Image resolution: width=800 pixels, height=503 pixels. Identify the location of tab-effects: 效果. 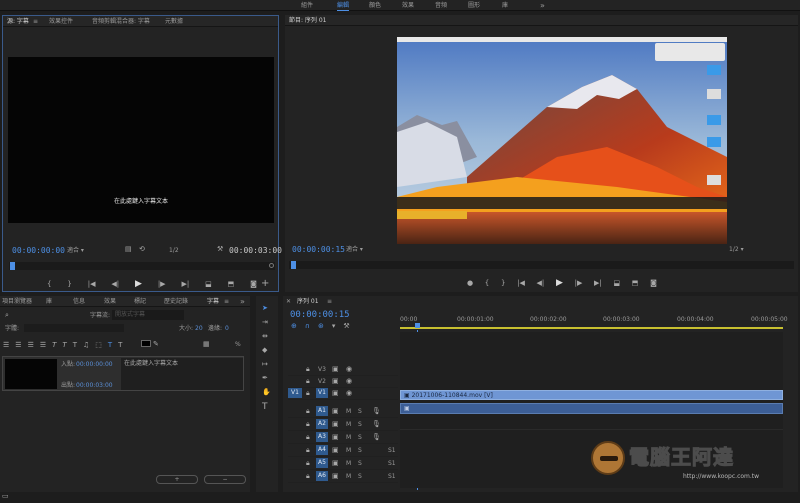
(110, 302).